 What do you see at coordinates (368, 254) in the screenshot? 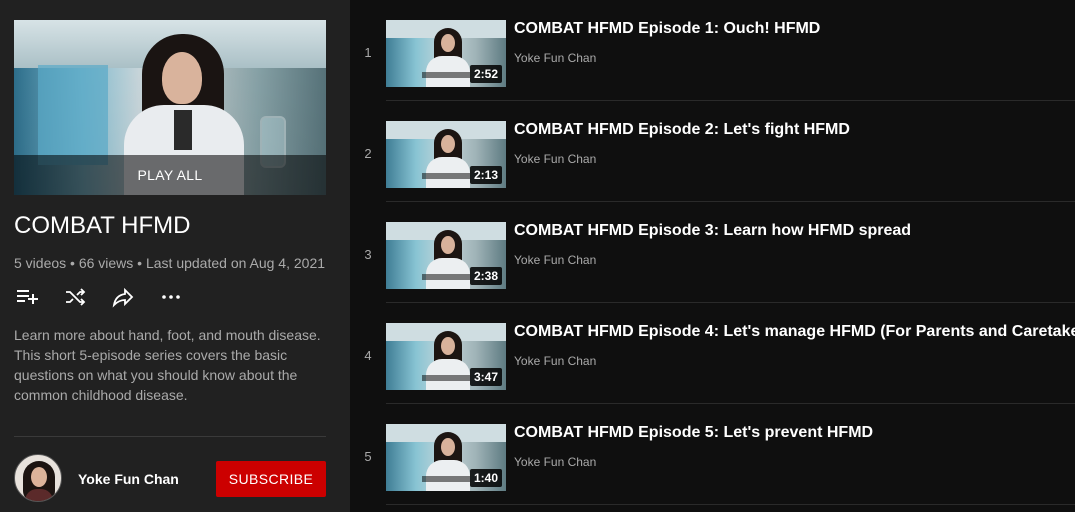
I see `video-index: 3` at bounding box center [368, 254].